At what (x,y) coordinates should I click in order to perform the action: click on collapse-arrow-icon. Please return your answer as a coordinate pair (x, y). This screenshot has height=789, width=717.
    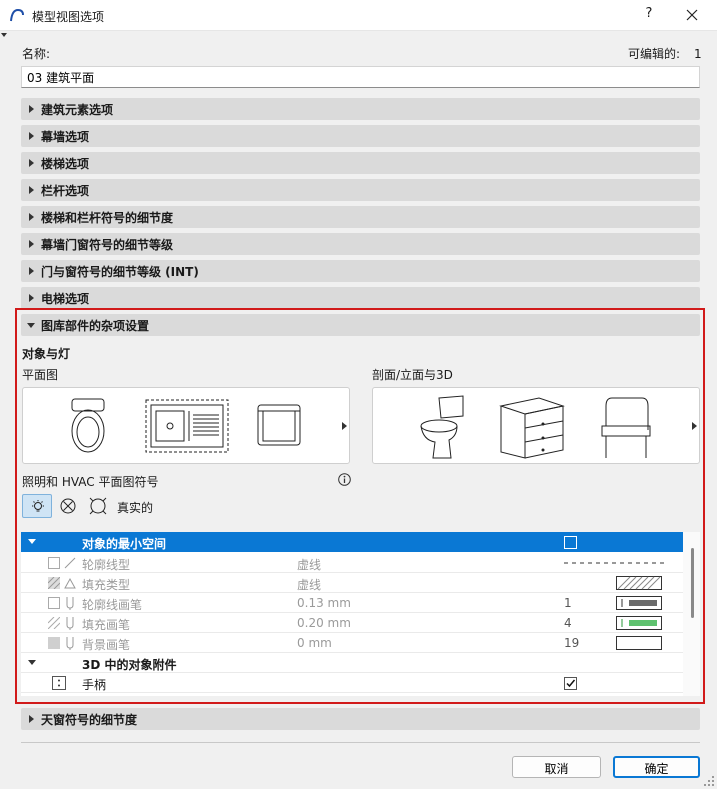
    Looking at the image, I should click on (4, 35).